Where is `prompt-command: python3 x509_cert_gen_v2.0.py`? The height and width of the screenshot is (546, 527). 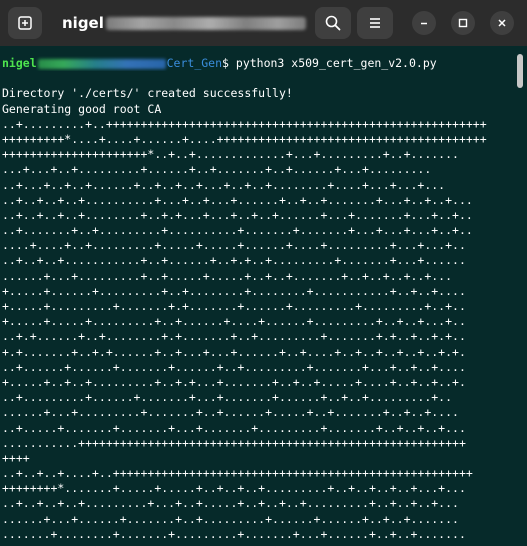 prompt-command: python3 x509_cert_gen_v2.0.py is located at coordinates (336, 63).